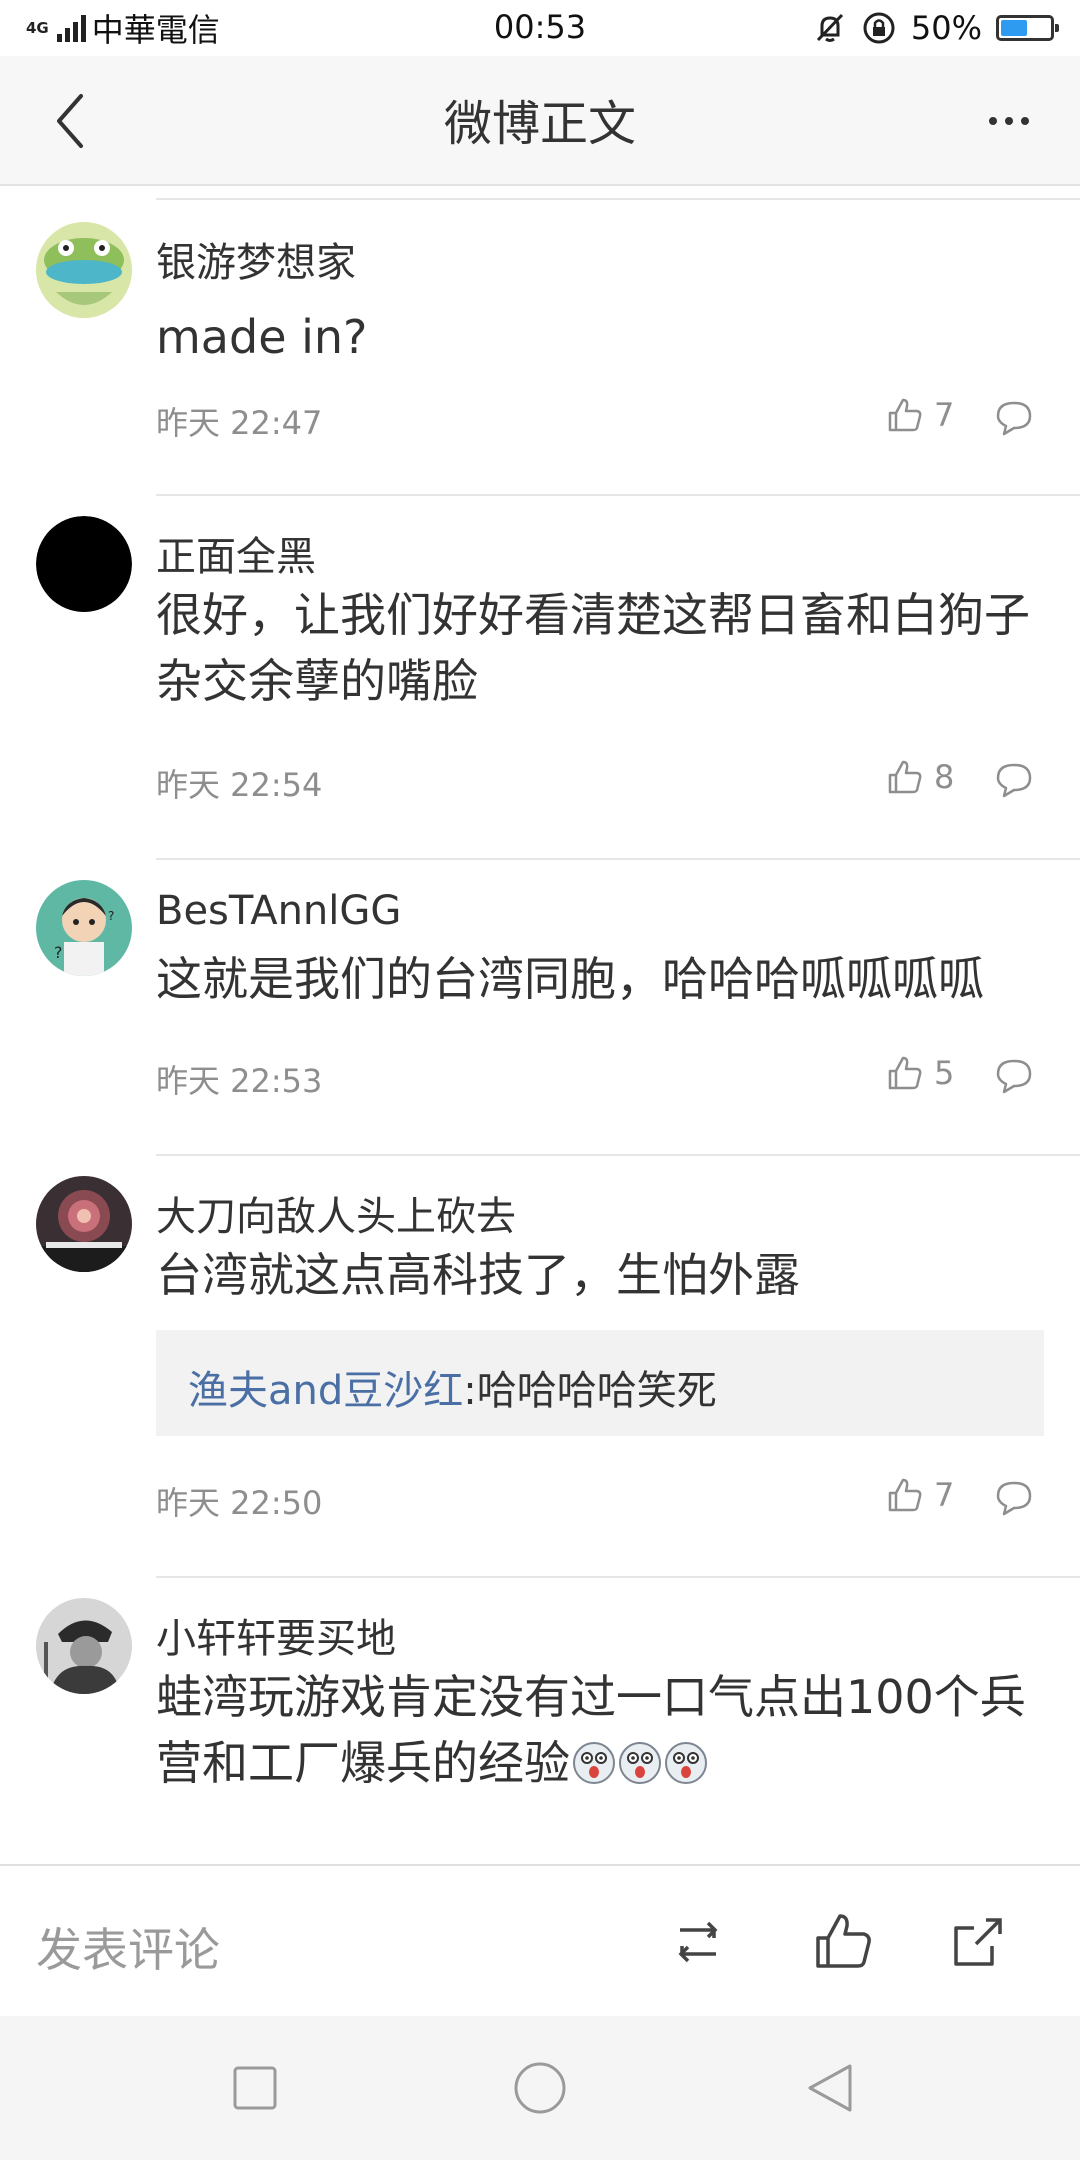 This screenshot has height=2160, width=1080. I want to click on navigation-bar, so click(540, 2088).